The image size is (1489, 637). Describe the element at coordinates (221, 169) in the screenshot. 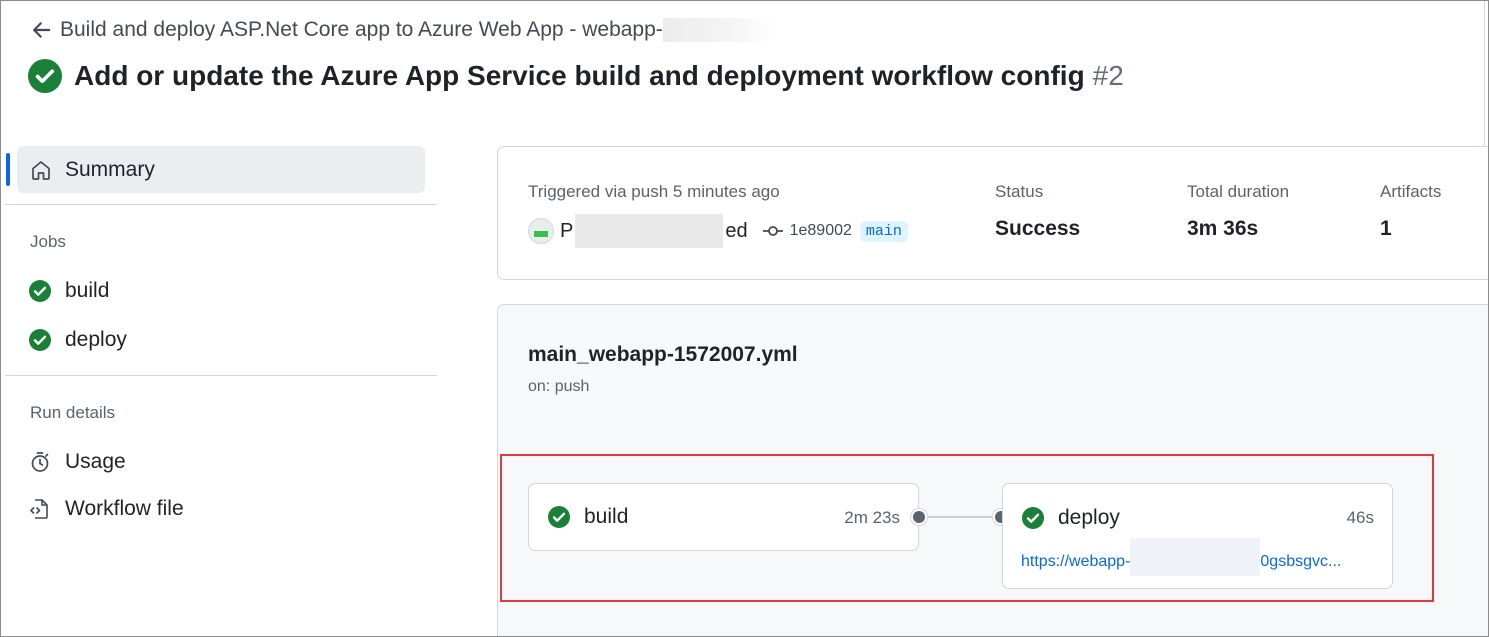

I see `sidebar-item-summary: Summary` at that location.